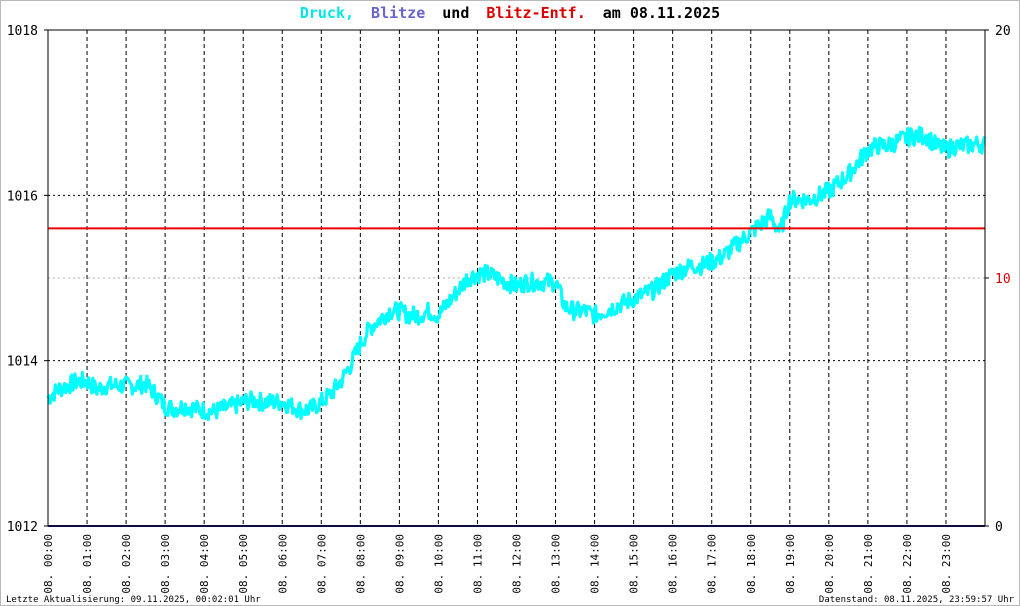 The image size is (1020, 606). Describe the element at coordinates (22, 31) in the screenshot. I see `y-left-tick-label: 1018` at that location.